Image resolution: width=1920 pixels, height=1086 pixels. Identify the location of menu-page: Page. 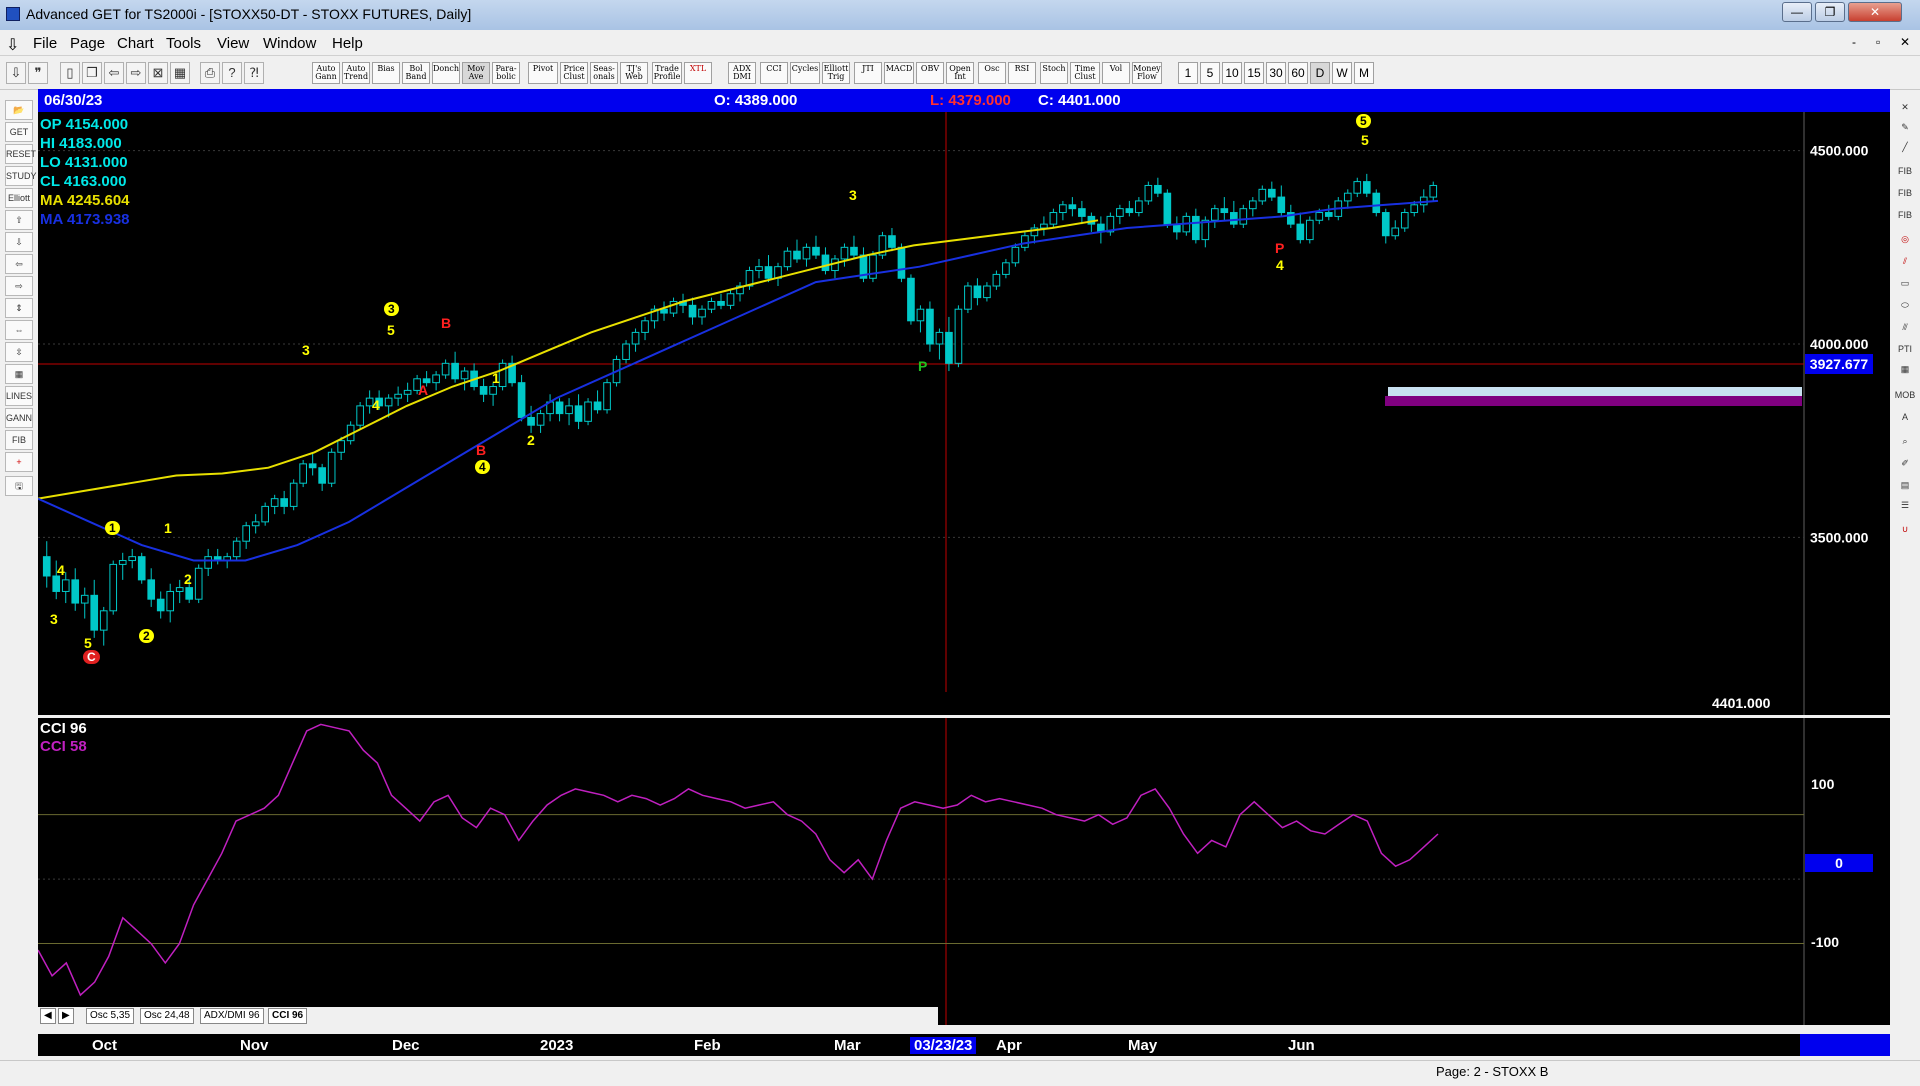
(87, 43).